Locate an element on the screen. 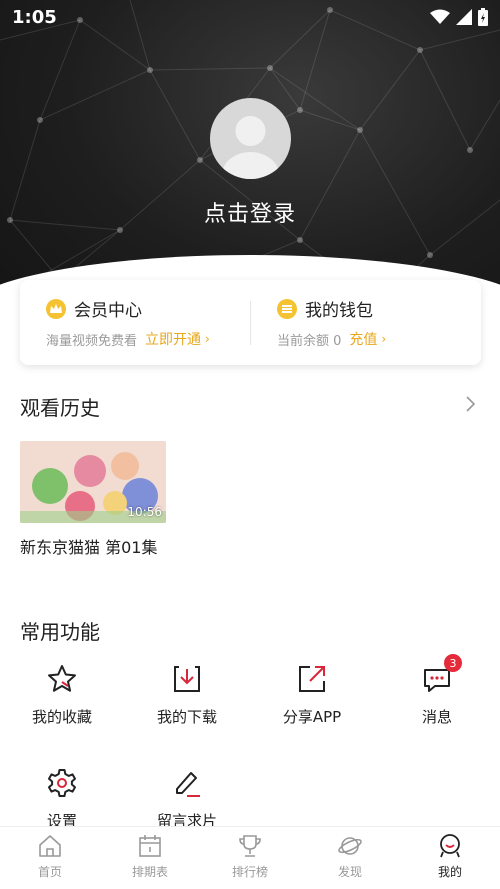  history-video-thumbnail: 10:56 is located at coordinates (93, 482).